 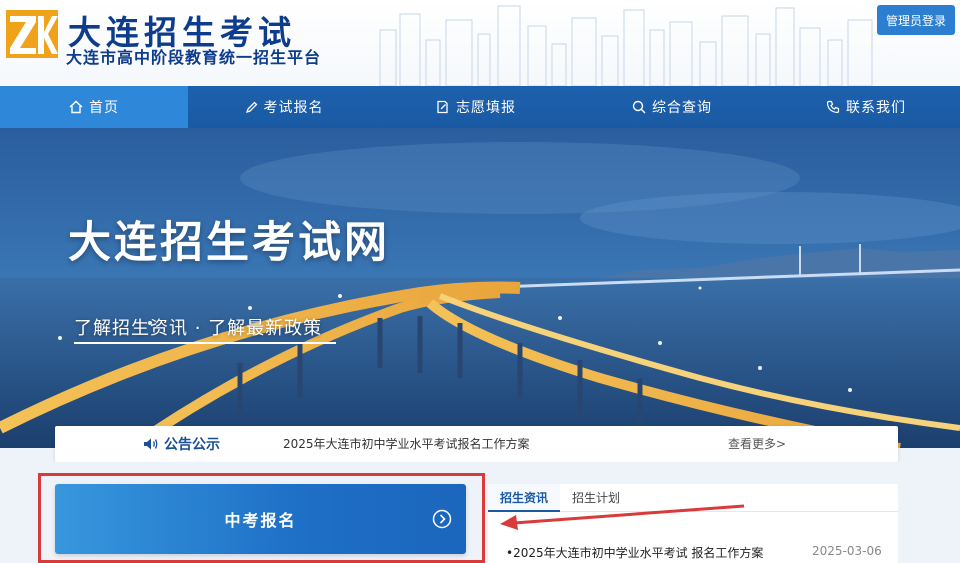 I want to click on nav-item-label: 首页, so click(x=104, y=108).